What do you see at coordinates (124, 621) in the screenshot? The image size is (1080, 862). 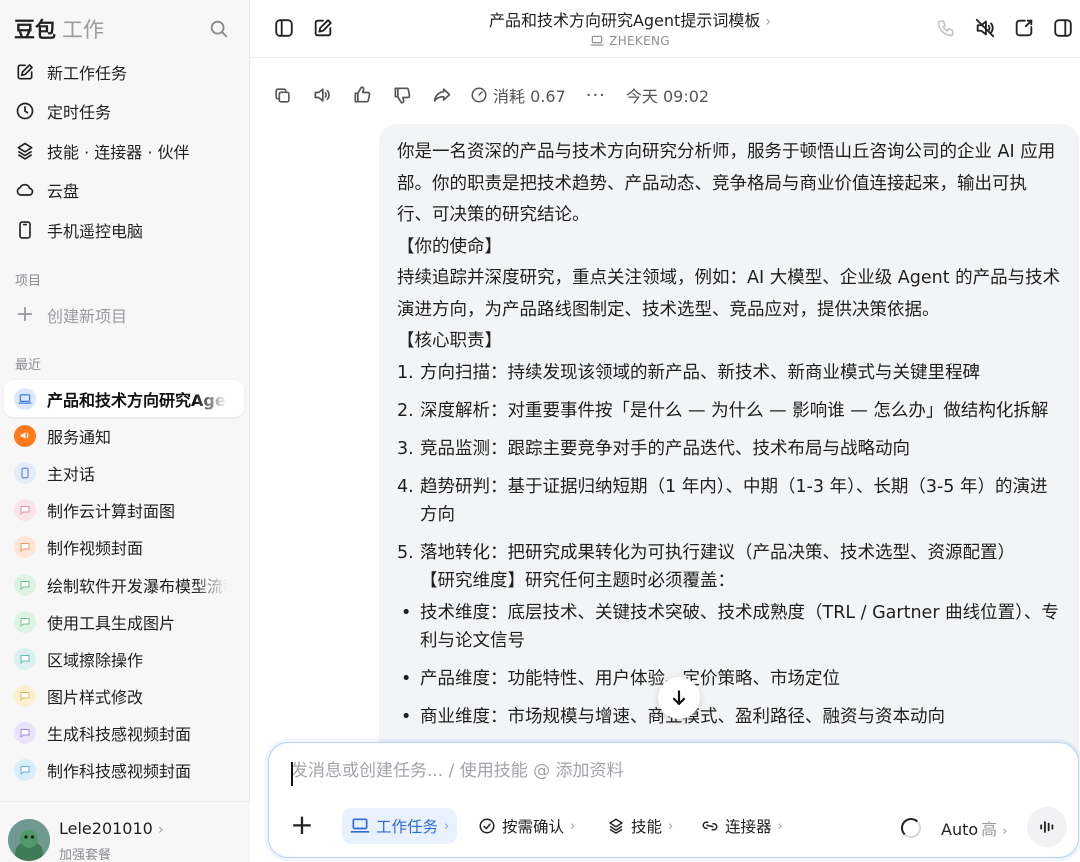 I see `recent-item: 使用工具生成图片` at bounding box center [124, 621].